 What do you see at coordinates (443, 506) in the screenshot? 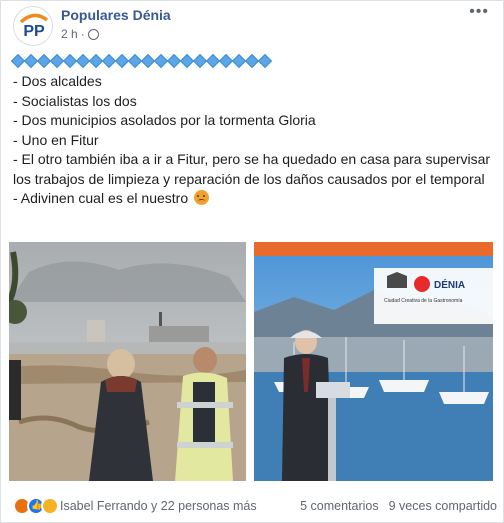
I see `shares-count-link: 9 veces compartido` at bounding box center [443, 506].